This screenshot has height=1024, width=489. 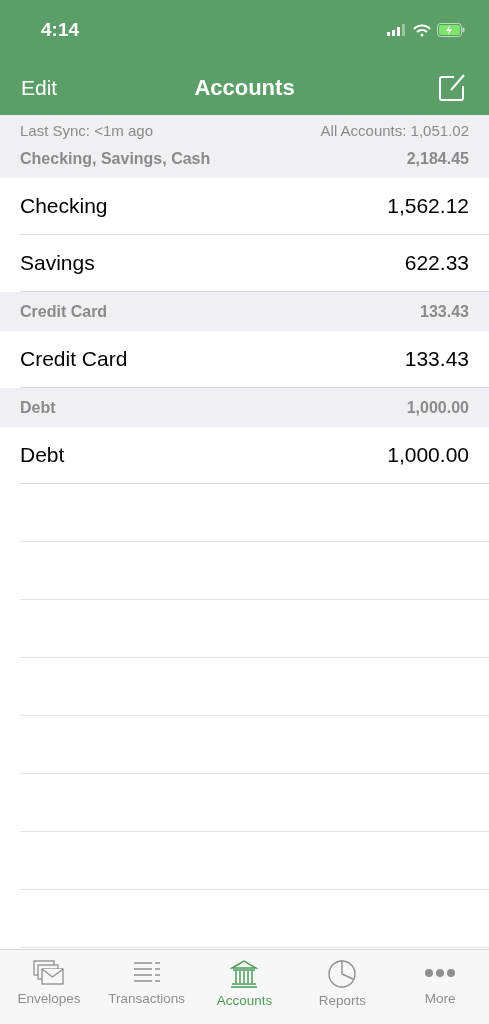 What do you see at coordinates (146, 987) in the screenshot?
I see `tab-item: Transactions` at bounding box center [146, 987].